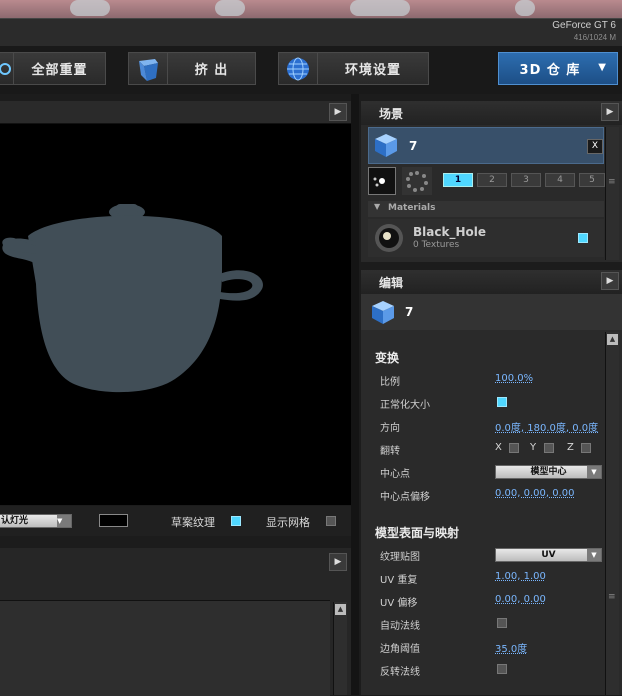  I want to click on background-strip, so click(311, 9).